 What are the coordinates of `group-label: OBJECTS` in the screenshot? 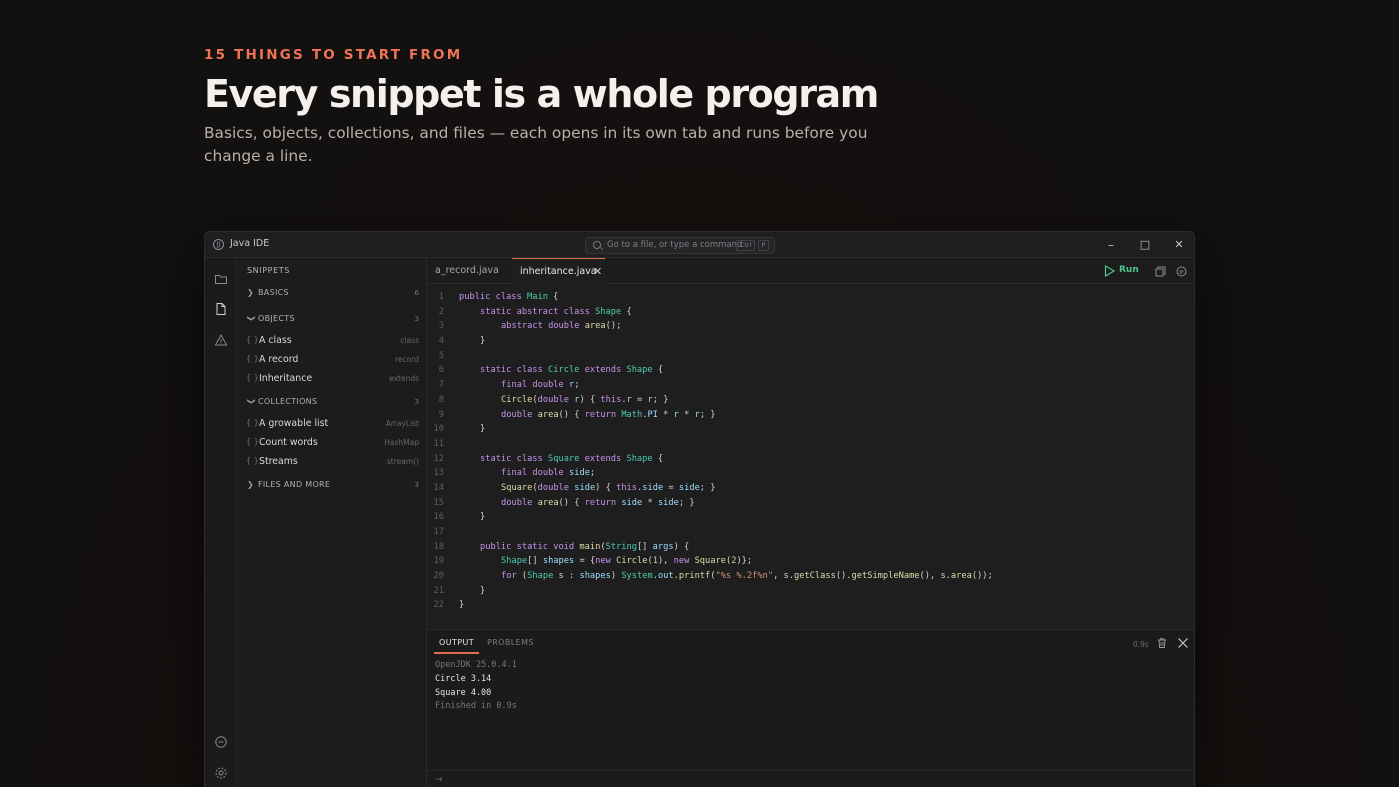 It's located at (276, 318).